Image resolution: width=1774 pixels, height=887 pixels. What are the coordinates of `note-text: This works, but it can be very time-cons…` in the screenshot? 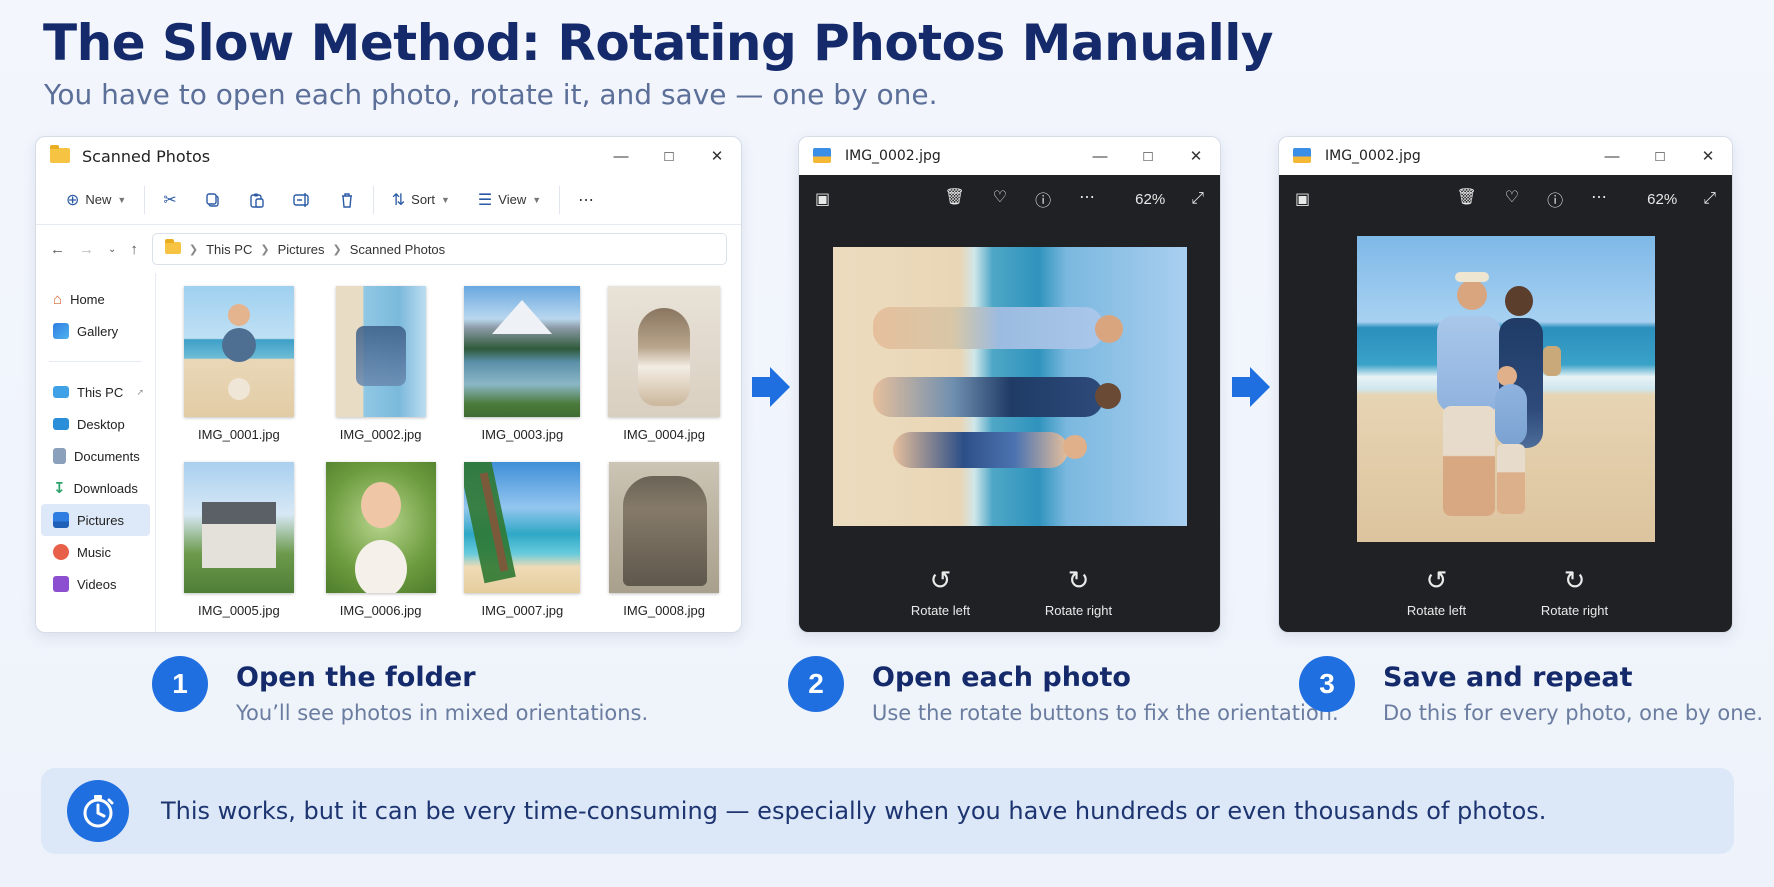 It's located at (854, 811).